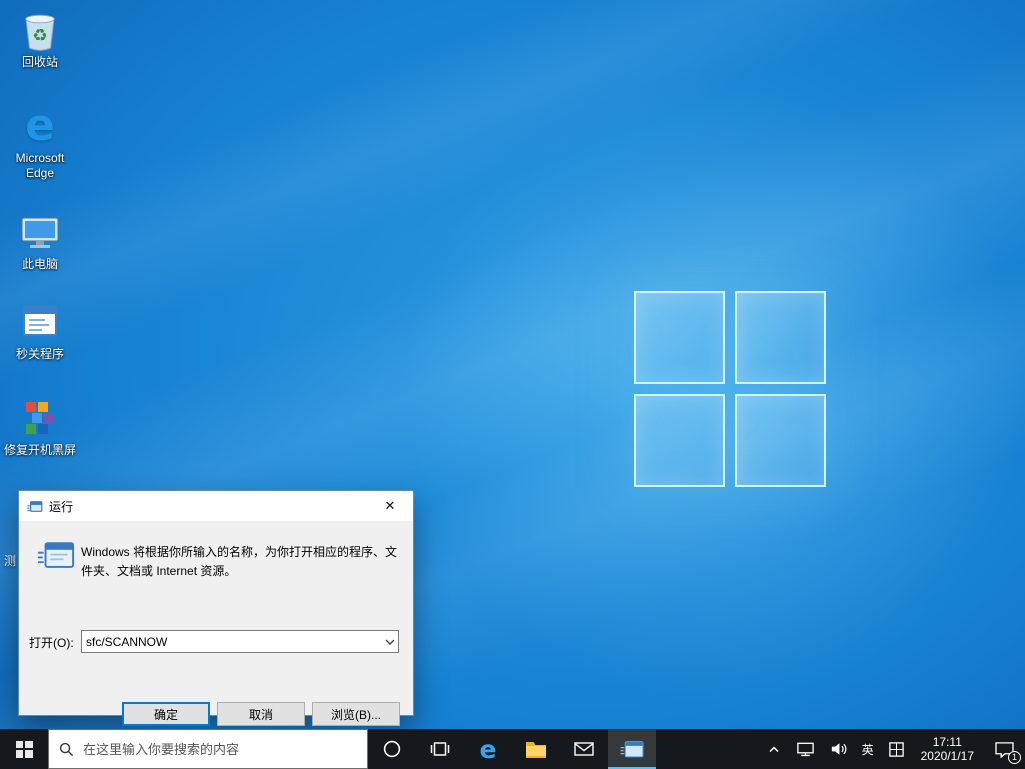 The height and width of the screenshot is (769, 1025). I want to click on icon-label: 修复开机黑屏, so click(39, 450).